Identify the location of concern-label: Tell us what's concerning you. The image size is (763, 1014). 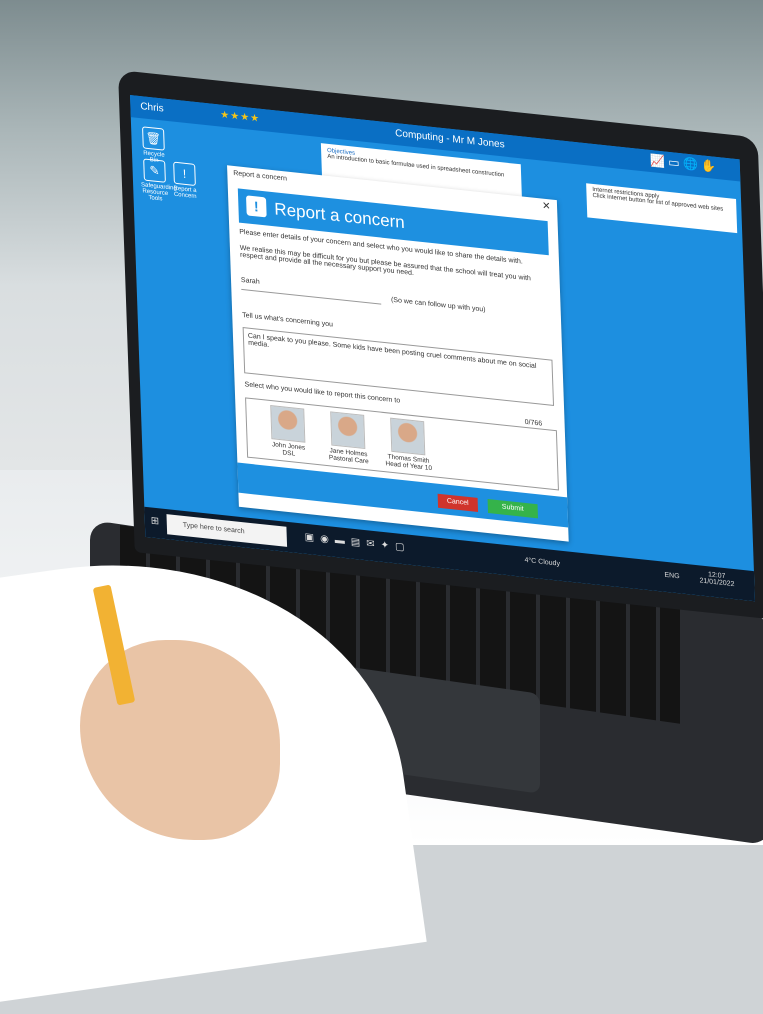
(288, 320).